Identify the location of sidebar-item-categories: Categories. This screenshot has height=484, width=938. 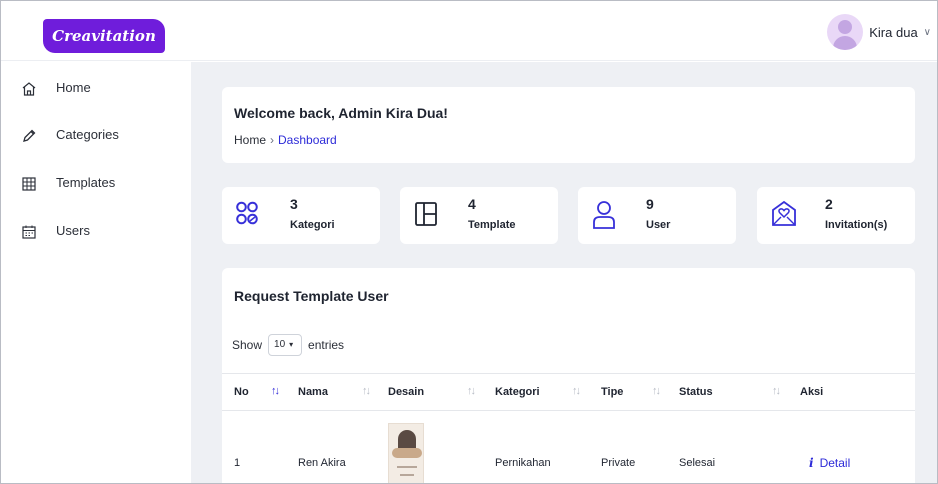
(96, 136).